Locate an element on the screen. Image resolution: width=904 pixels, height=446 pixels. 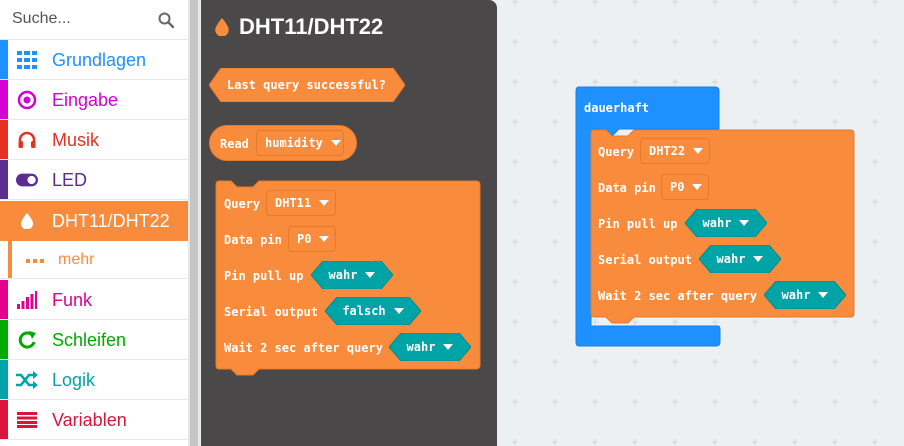
category-label: LED is located at coordinates (70, 180).